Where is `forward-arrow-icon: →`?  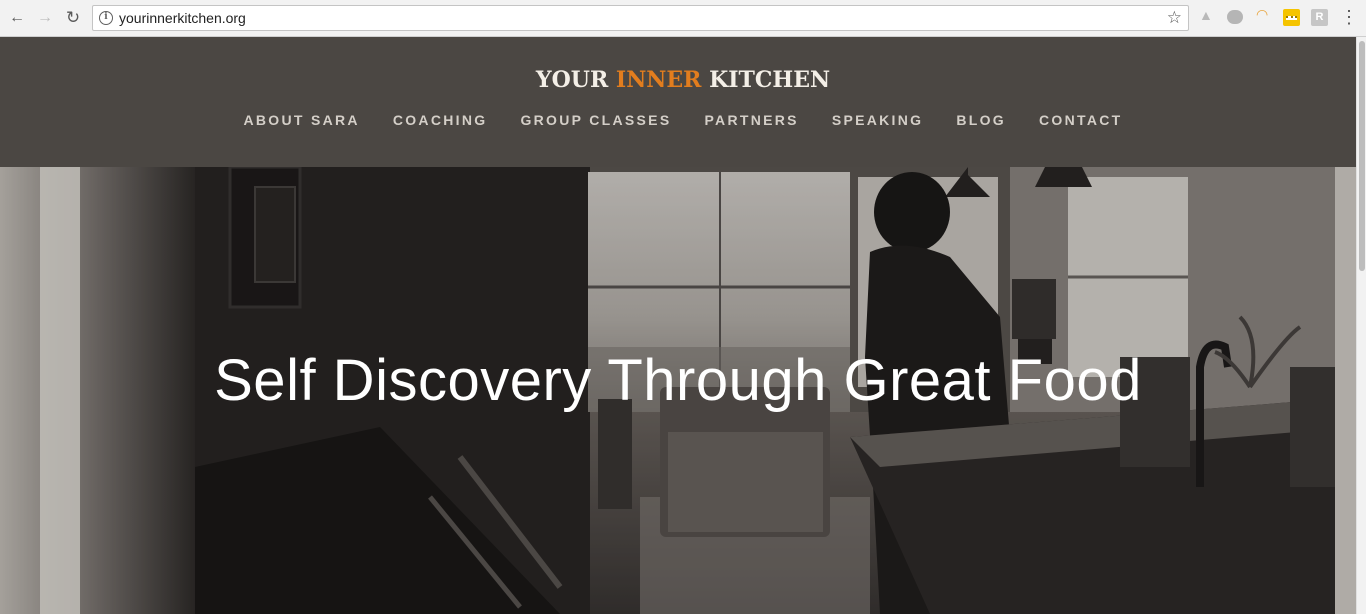
forward-arrow-icon: → is located at coordinates (45, 18).